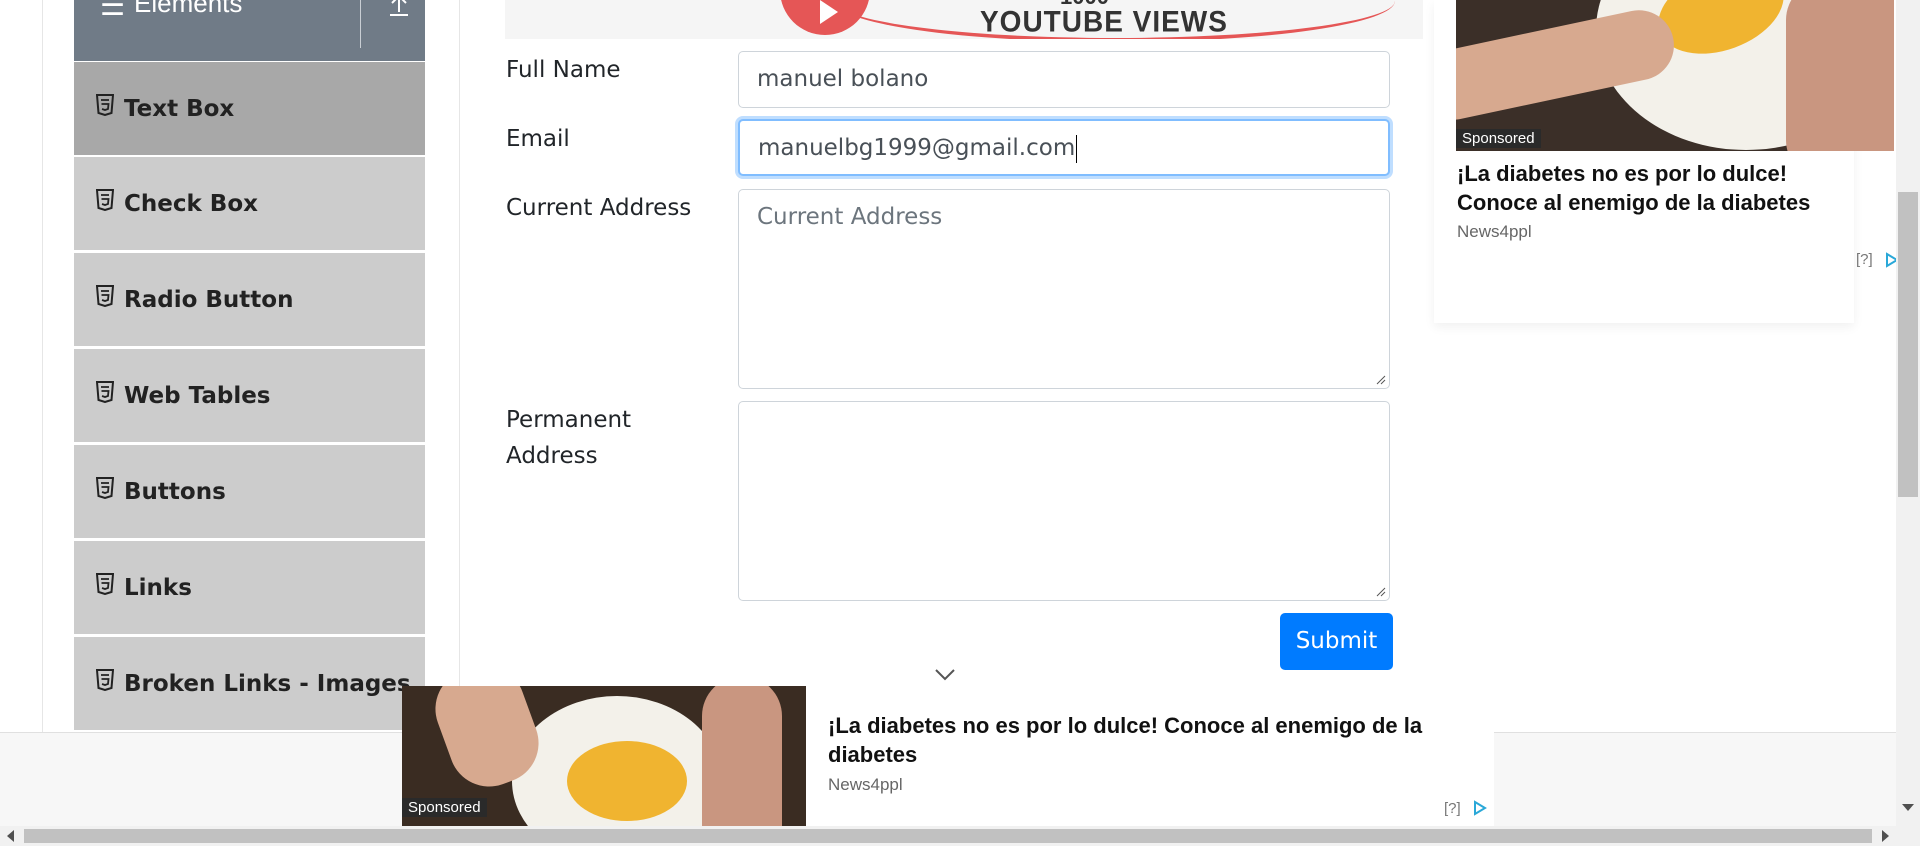 This screenshot has width=1920, height=846. What do you see at coordinates (1908, 807) in the screenshot?
I see `scroll-down-arrow-icon` at bounding box center [1908, 807].